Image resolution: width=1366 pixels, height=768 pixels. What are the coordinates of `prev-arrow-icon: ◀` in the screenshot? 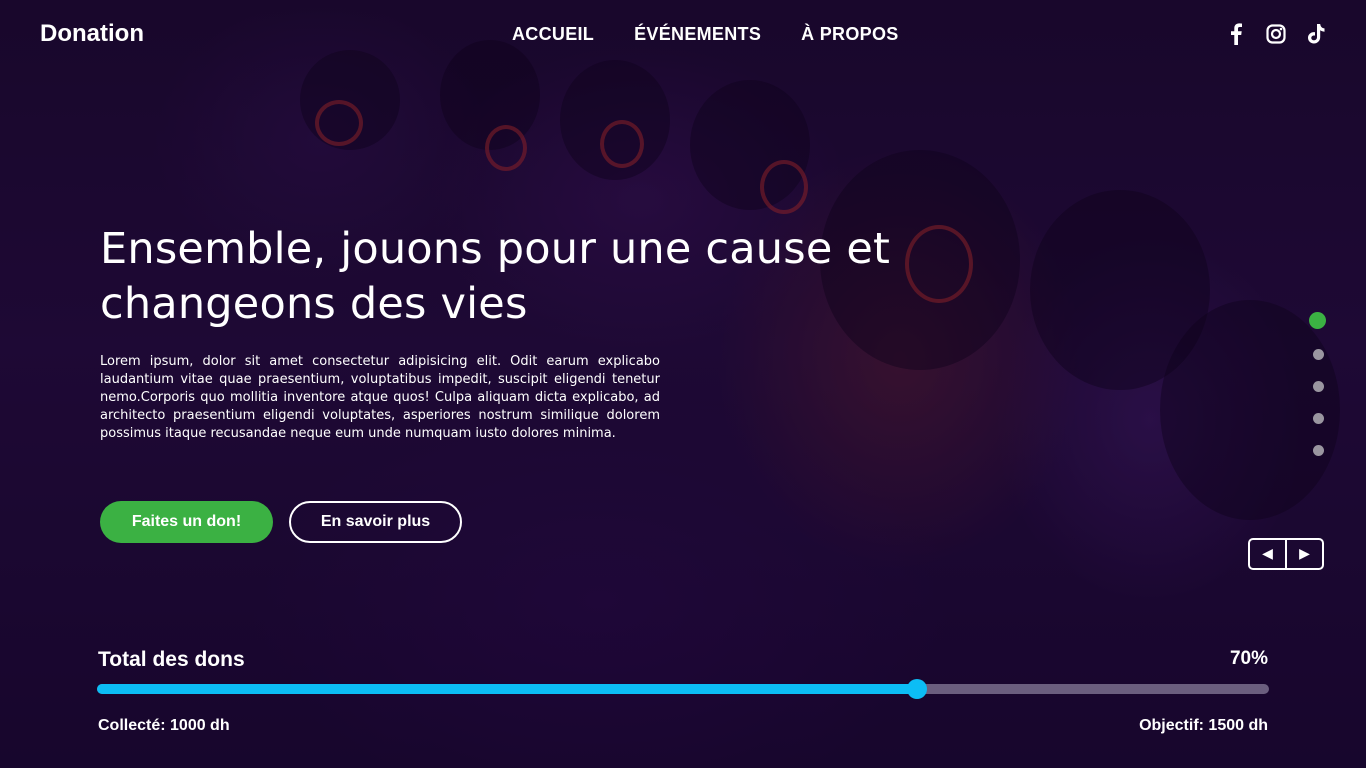 It's located at (1268, 554).